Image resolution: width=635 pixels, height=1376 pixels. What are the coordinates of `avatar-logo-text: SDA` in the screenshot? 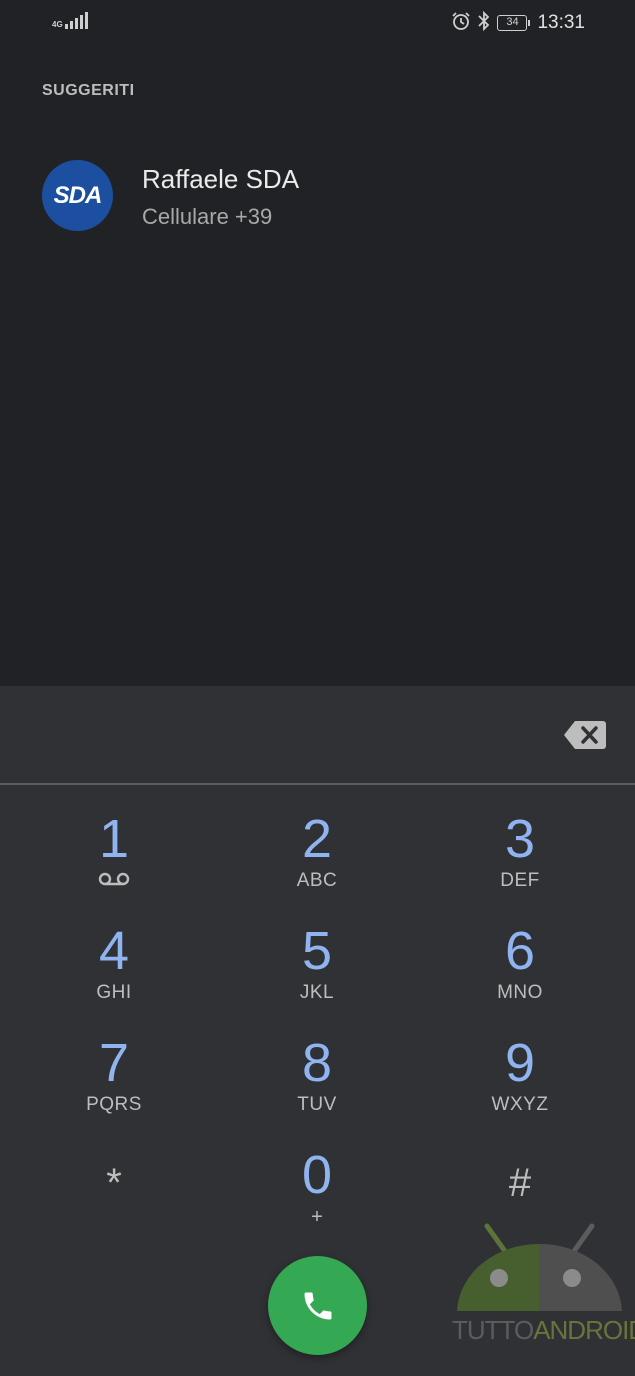 It's located at (78, 195).